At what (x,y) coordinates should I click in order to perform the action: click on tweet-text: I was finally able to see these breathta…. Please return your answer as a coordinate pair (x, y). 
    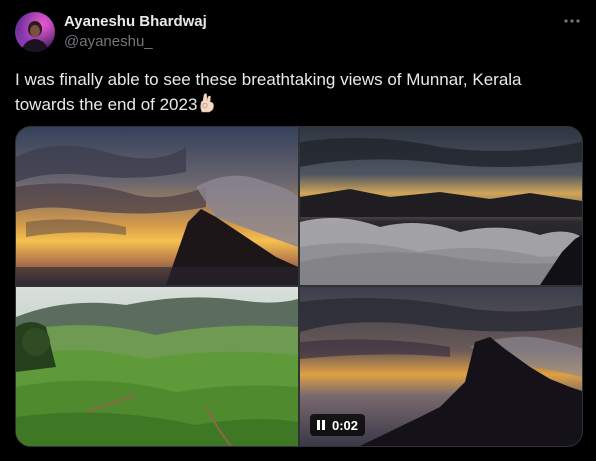
    Looking at the image, I should click on (295, 93).